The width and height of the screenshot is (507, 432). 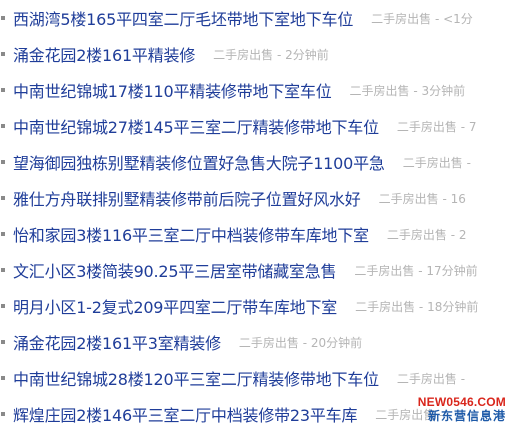 I want to click on list-item: 文汇小区3楼简装90.25平三居室带储藏室急售 二手房出售 - 17分钟前, so click(x=253, y=270).